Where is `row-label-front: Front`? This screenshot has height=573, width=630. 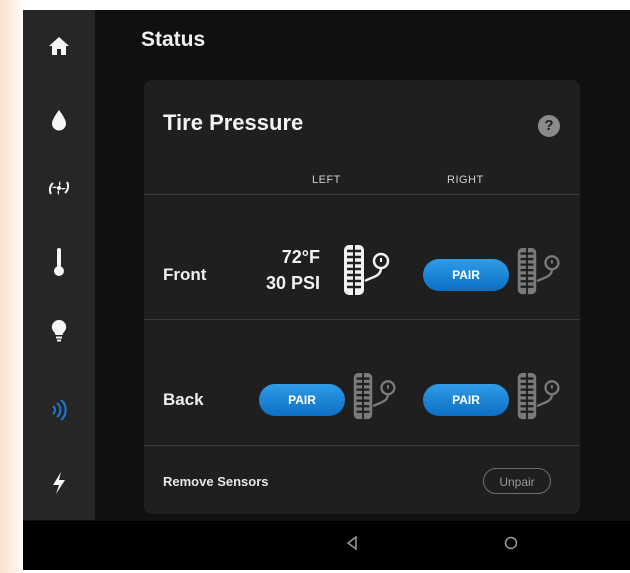
row-label-front: Front is located at coordinates (185, 274).